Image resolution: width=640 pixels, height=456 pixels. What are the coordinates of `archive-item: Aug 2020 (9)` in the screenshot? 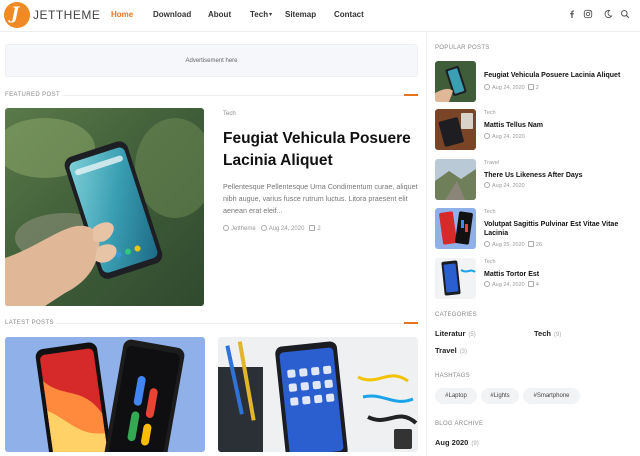 It's located at (457, 442).